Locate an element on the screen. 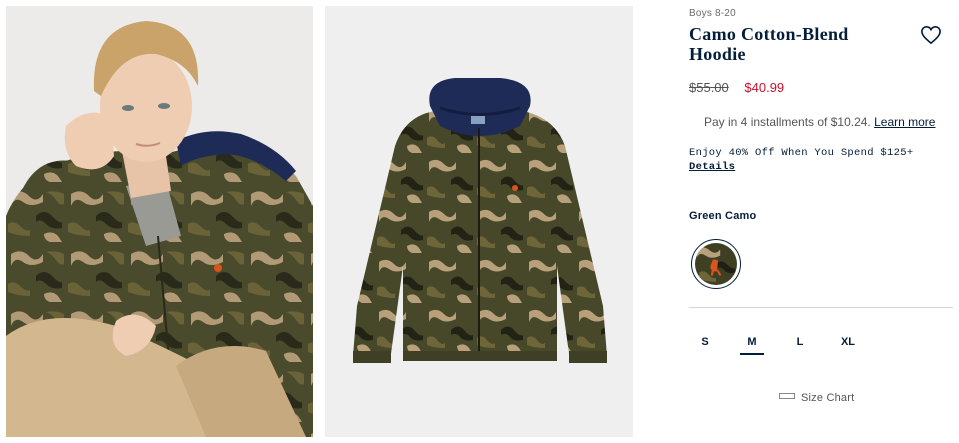 The height and width of the screenshot is (443, 959). installment-text: Pay in 4 installments of $10.24. is located at coordinates (787, 122).